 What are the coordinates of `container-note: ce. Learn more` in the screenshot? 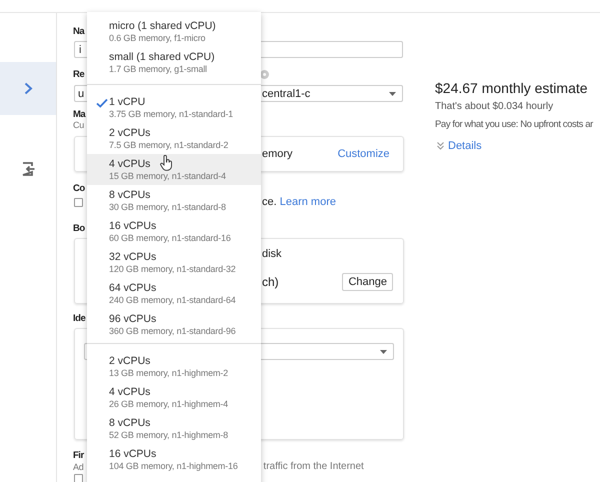 It's located at (299, 202).